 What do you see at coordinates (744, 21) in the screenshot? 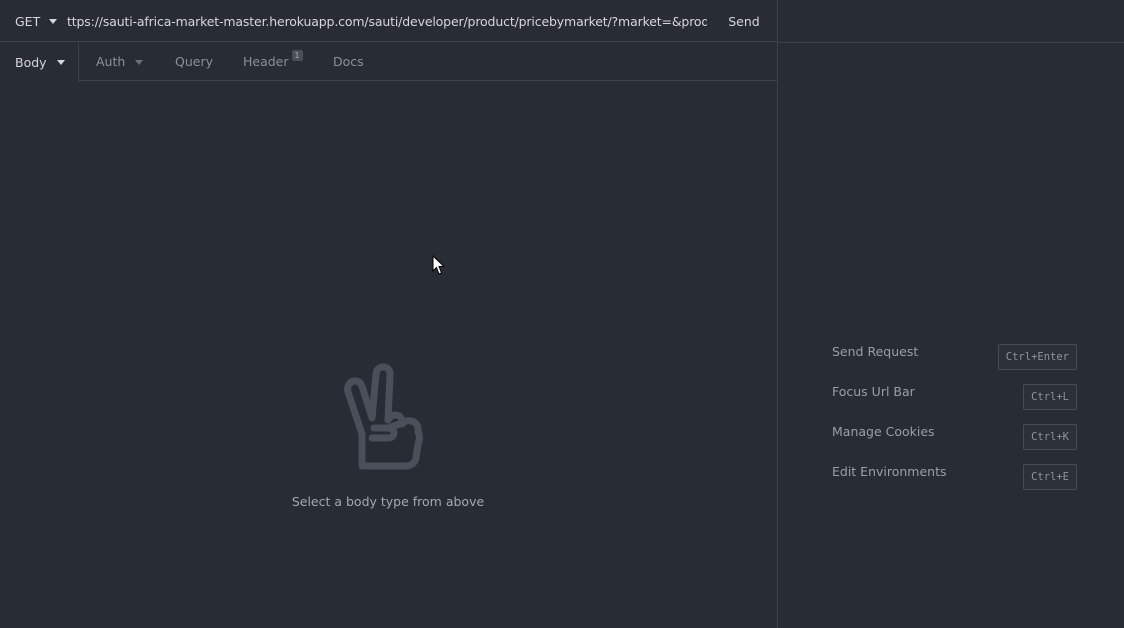
I see `send-button: Send` at bounding box center [744, 21].